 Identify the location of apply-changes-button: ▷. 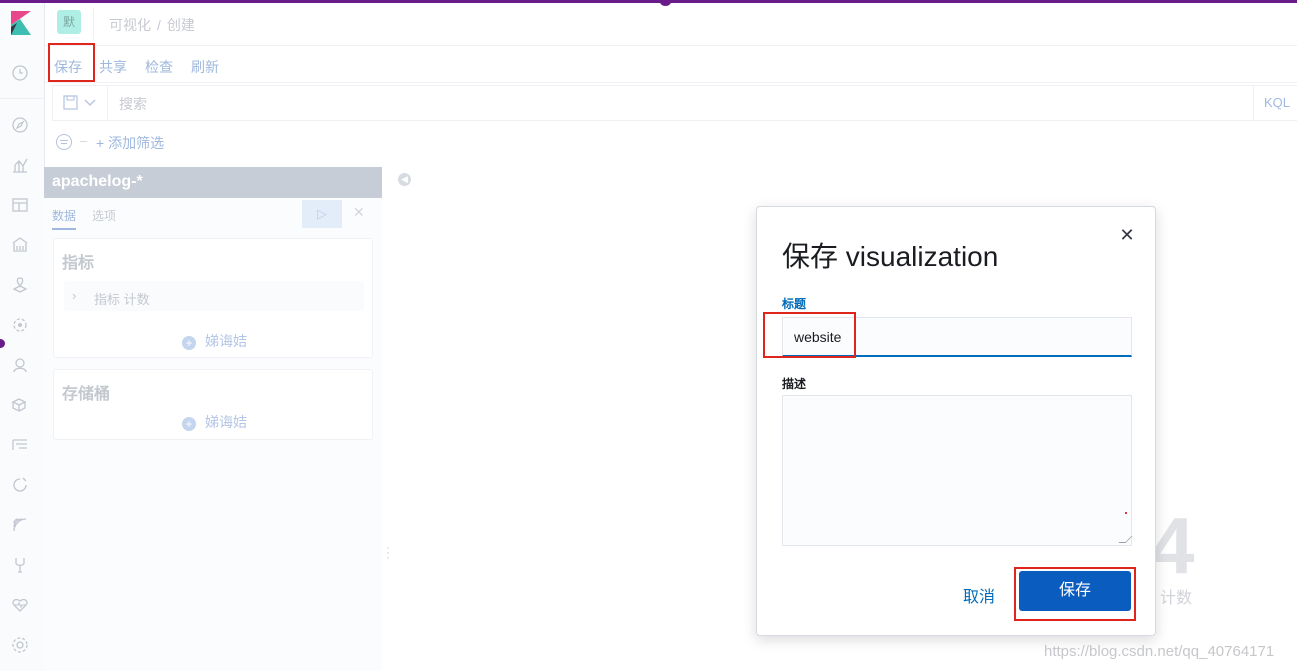
(322, 214).